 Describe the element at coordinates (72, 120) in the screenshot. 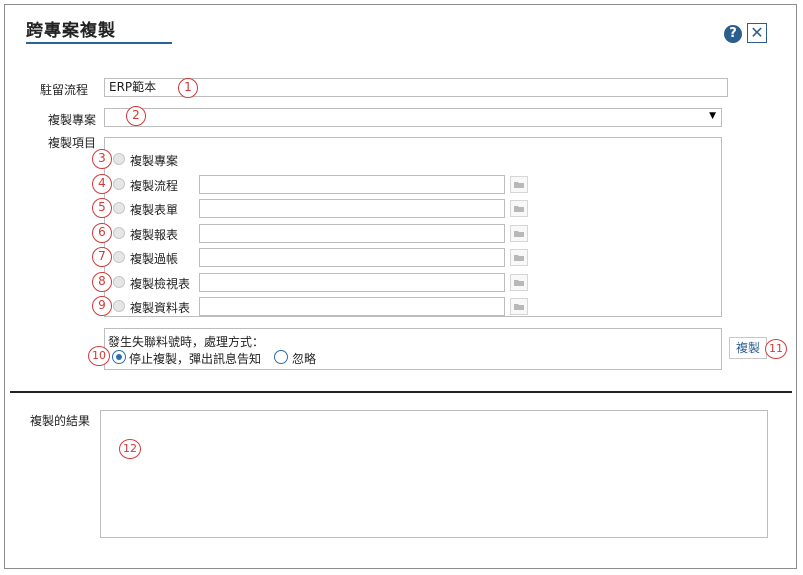

I see `project-label: 複製專案` at that location.